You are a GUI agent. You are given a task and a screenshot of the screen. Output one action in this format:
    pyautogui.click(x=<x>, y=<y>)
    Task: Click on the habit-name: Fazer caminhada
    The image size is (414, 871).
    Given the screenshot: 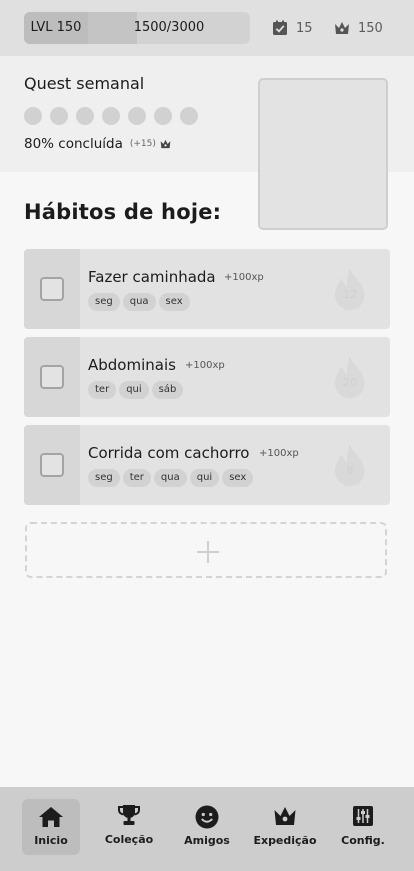 What is the action you would take?
    pyautogui.click(x=152, y=277)
    